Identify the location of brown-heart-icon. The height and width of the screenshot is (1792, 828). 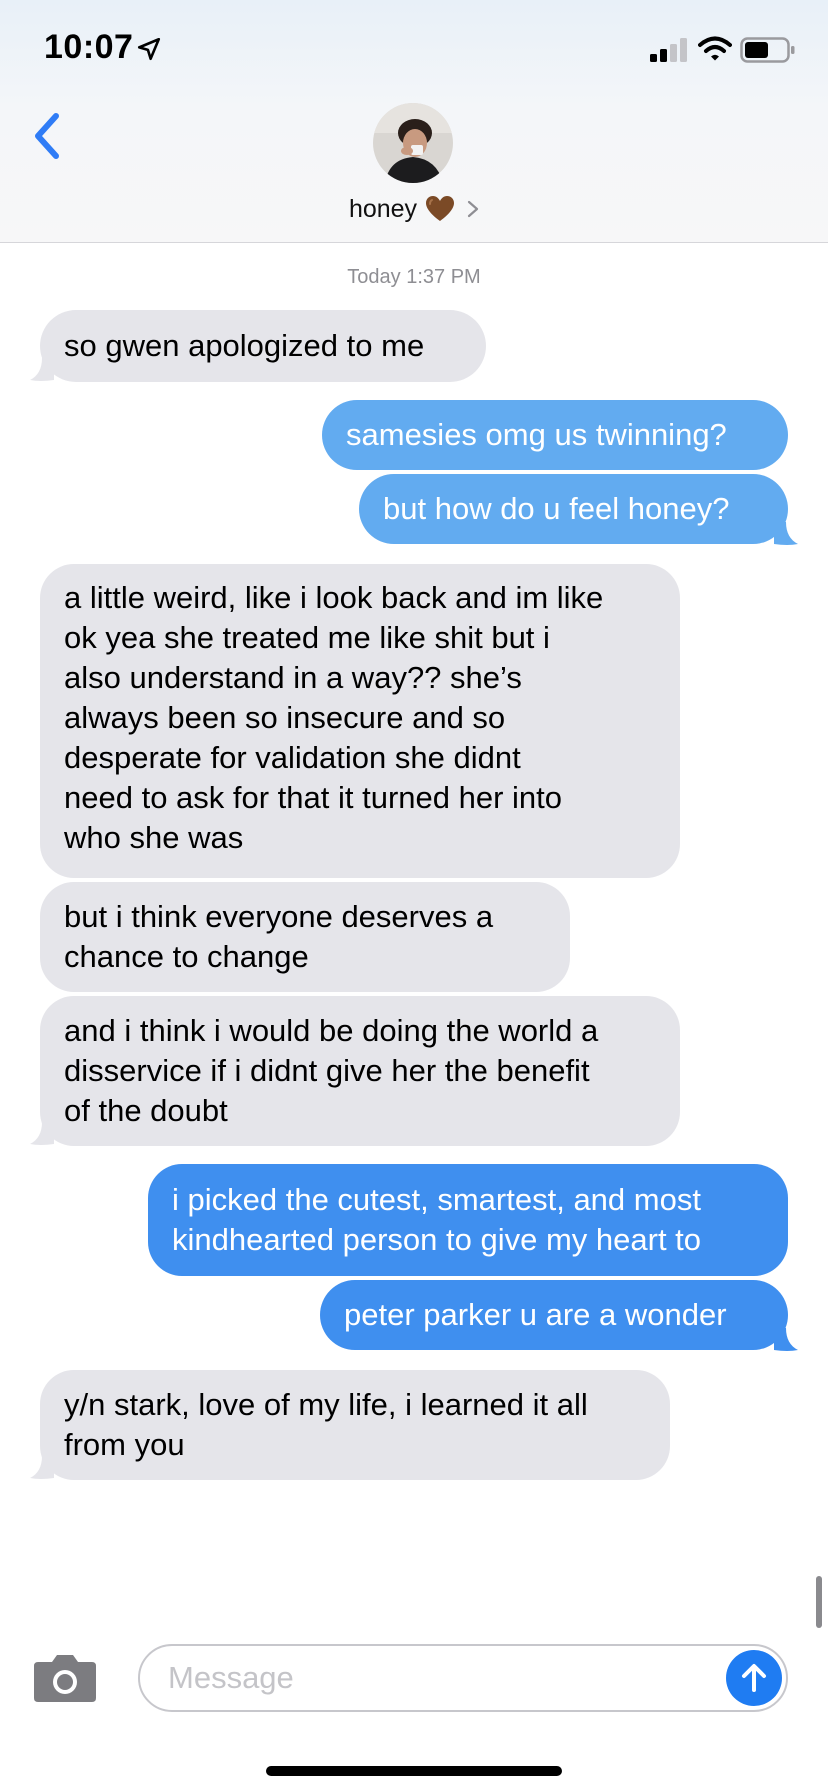
(440, 208).